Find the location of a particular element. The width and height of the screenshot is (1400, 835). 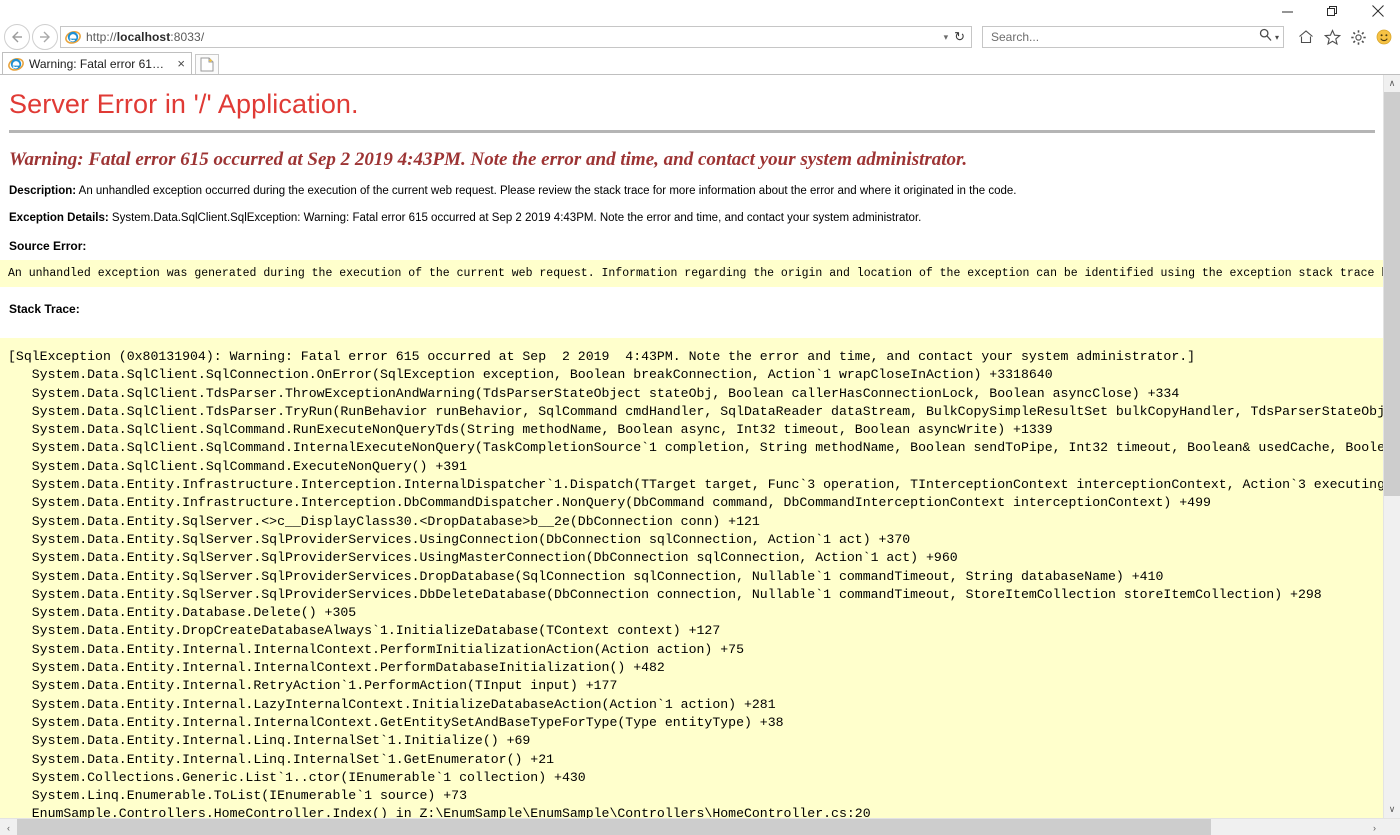

refresh-icon: ↻ is located at coordinates (961, 37).